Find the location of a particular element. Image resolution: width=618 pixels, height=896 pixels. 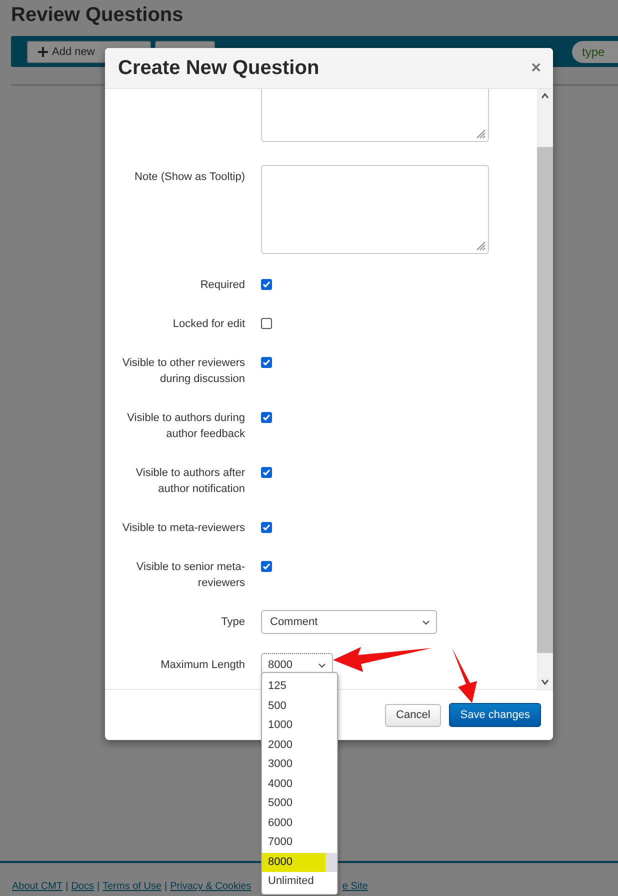

dropdown-option: 2000 is located at coordinates (299, 745).